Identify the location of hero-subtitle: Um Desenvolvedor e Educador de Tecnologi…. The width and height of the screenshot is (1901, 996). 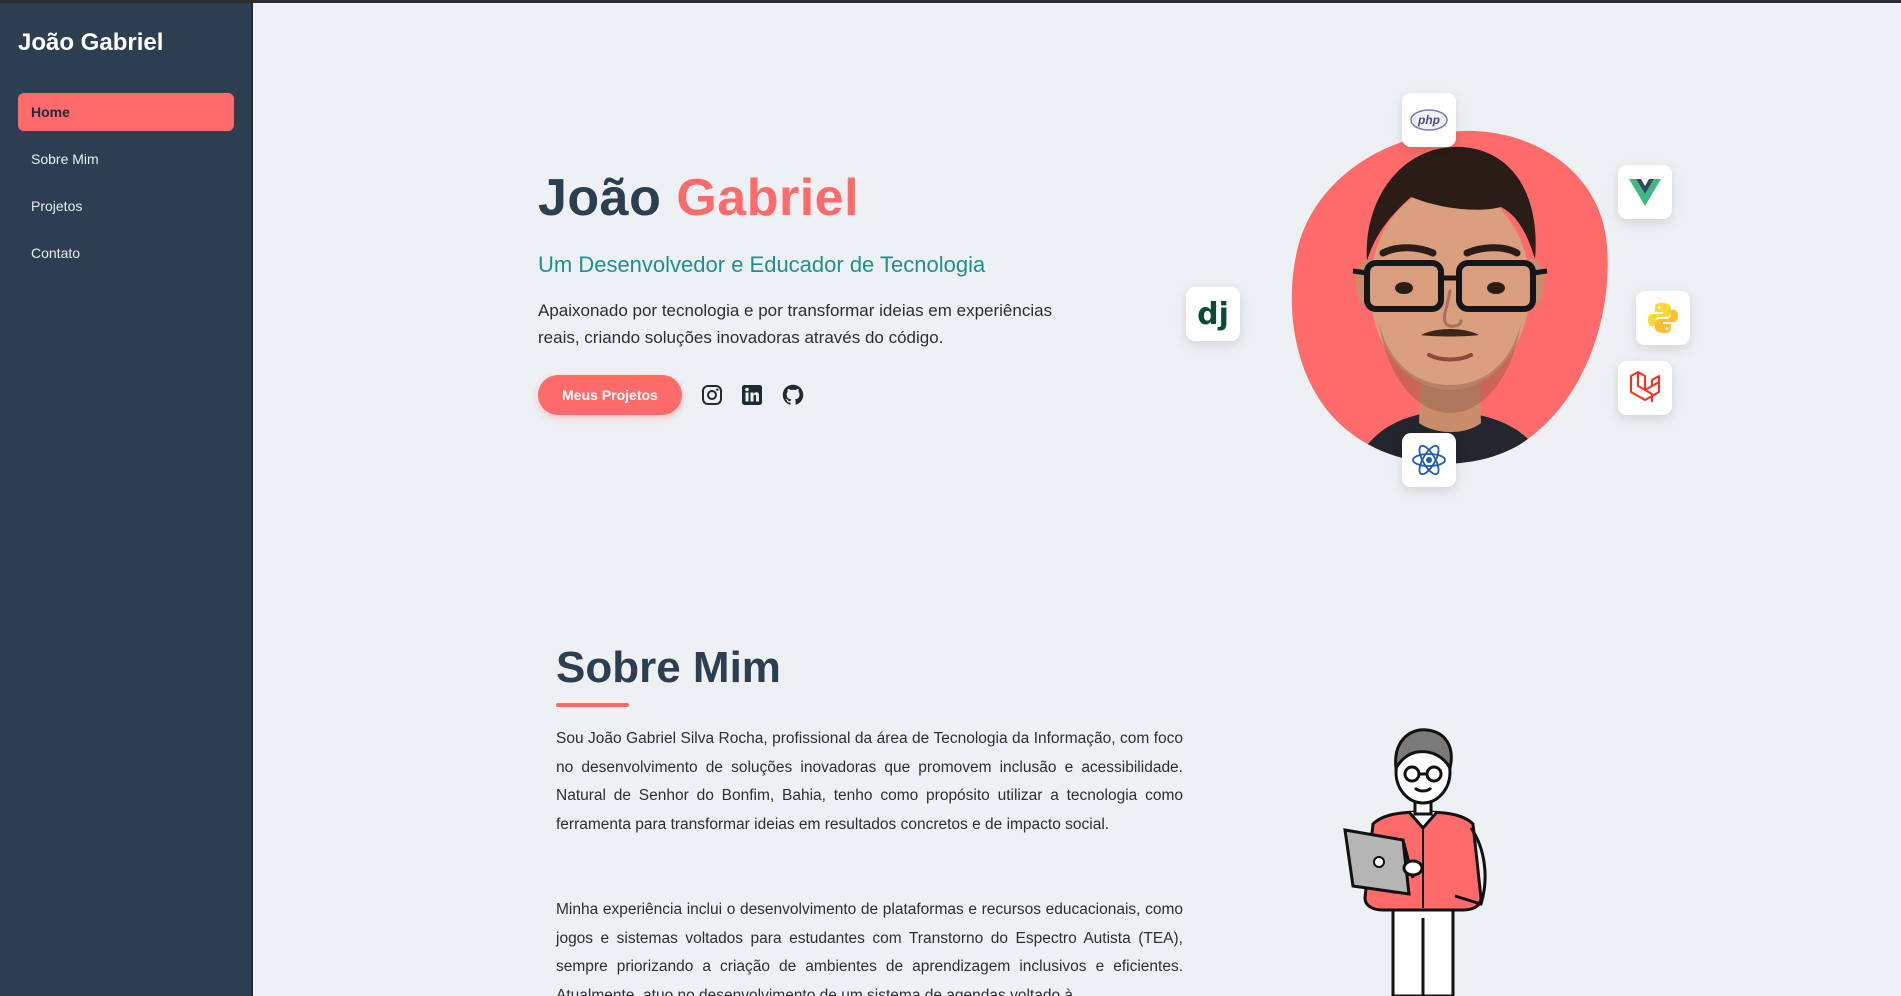
(762, 264).